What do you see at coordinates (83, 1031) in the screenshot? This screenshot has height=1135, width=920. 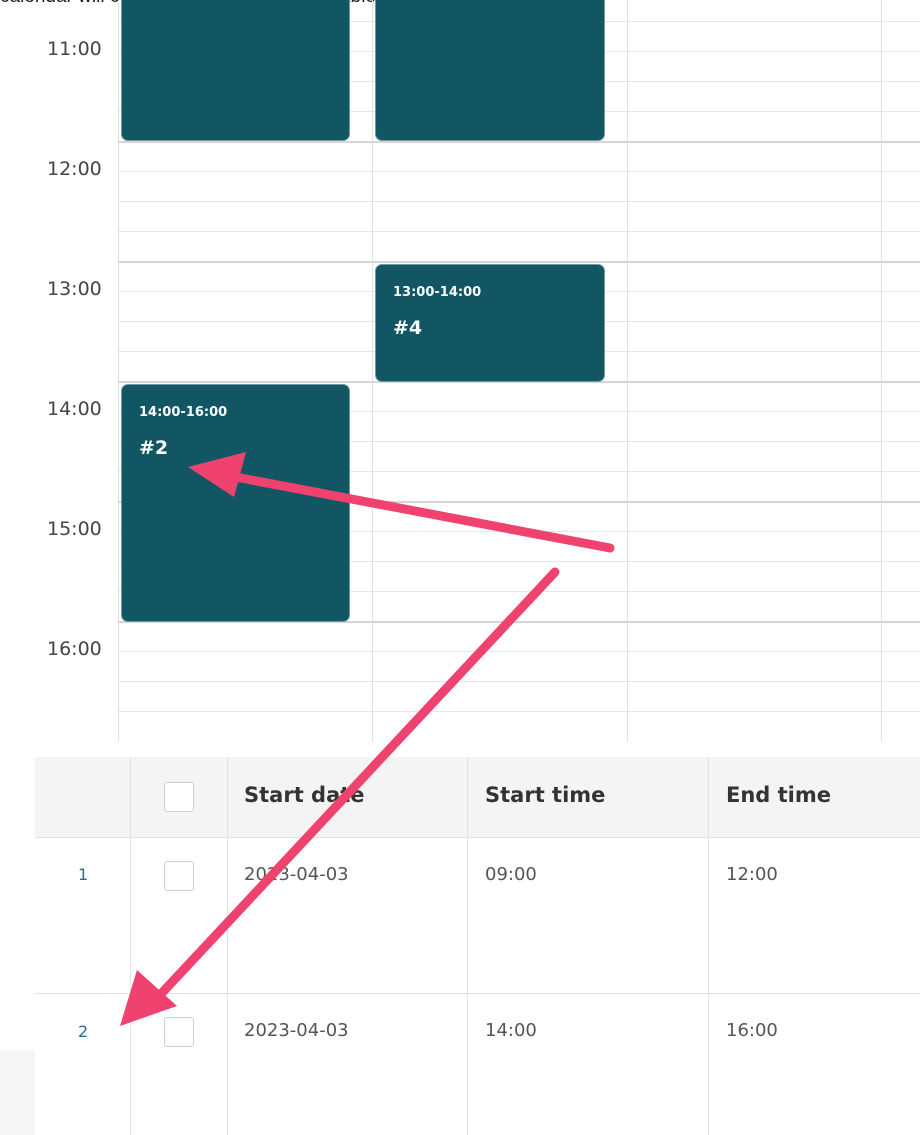 I see `row-number: 2` at bounding box center [83, 1031].